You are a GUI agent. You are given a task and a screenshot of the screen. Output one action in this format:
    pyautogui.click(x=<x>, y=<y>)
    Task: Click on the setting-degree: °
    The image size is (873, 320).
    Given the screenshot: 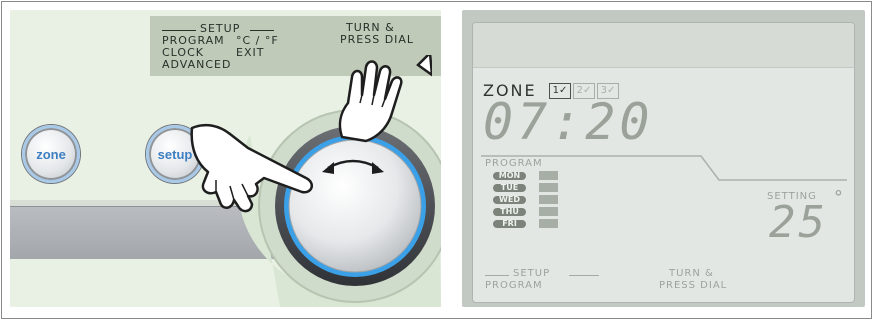 What is the action you would take?
    pyautogui.click(x=838, y=197)
    